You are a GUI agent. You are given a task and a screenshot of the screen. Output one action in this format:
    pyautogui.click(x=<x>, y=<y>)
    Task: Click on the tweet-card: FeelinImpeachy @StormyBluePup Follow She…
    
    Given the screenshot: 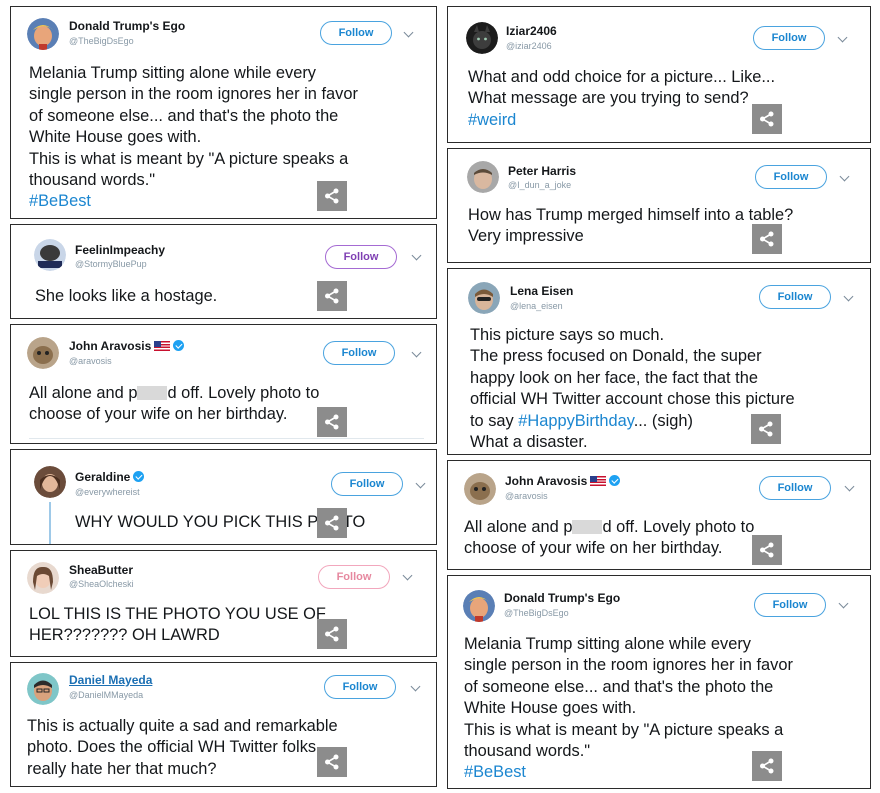 What is the action you would take?
    pyautogui.click(x=223, y=271)
    